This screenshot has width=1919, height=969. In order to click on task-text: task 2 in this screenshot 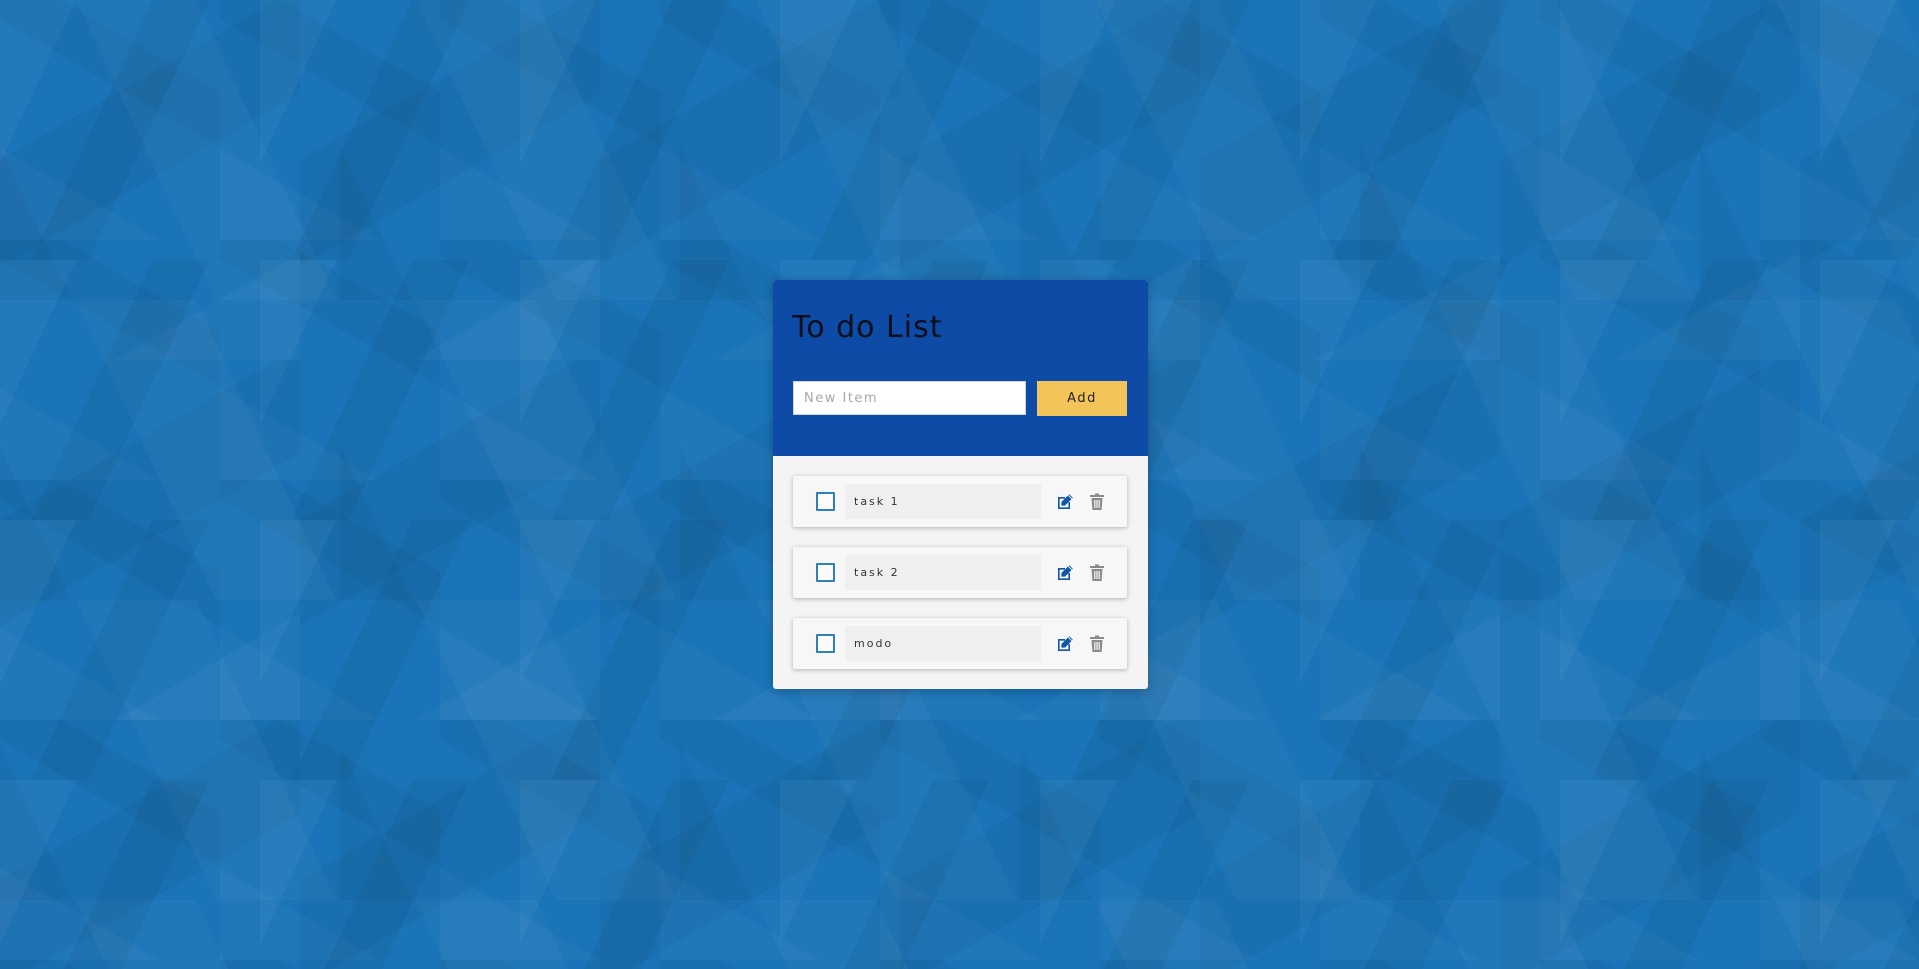, I will do `click(943, 572)`.